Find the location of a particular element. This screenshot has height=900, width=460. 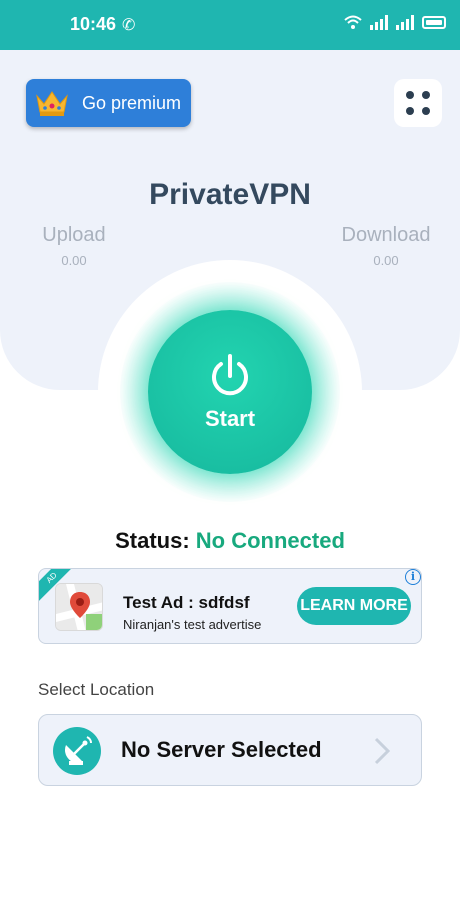

download-stat: Download 0.00 is located at coordinates (386, 246).